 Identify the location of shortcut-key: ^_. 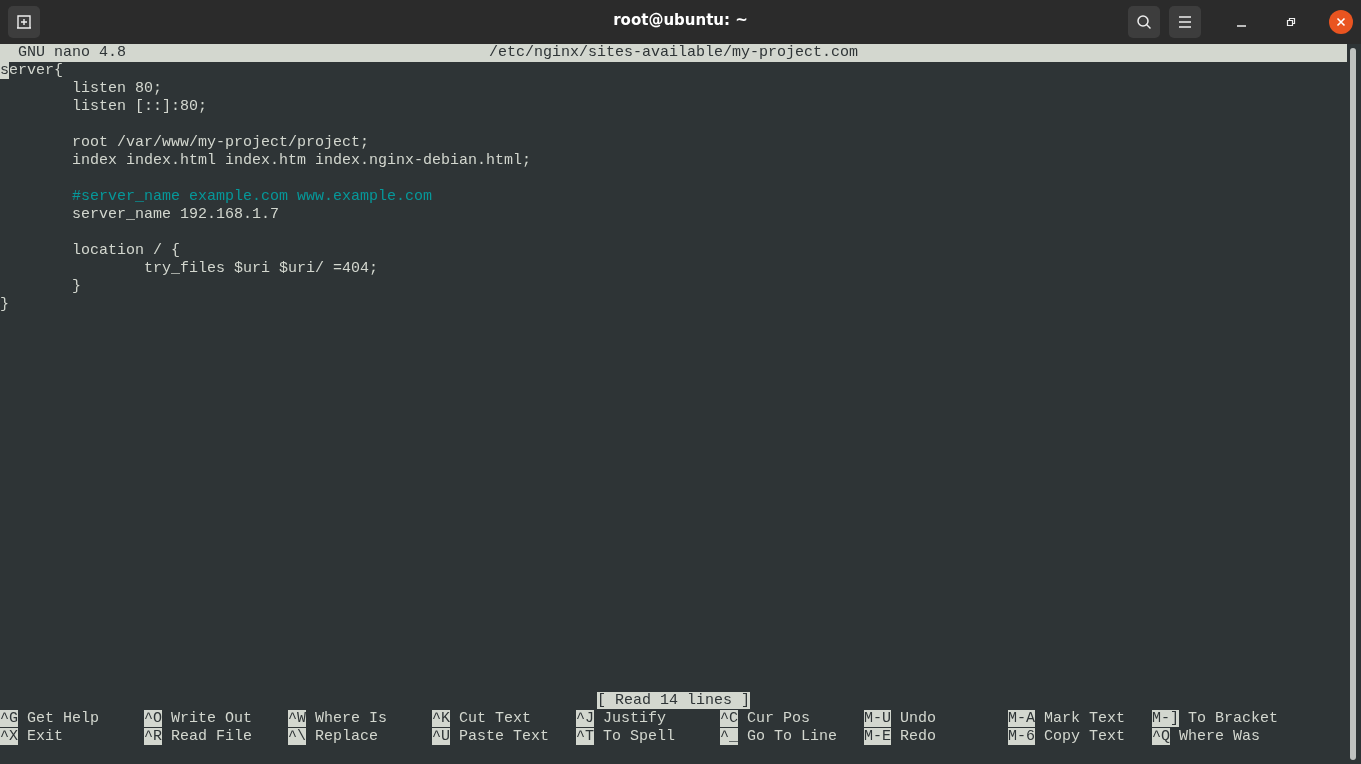
(729, 736).